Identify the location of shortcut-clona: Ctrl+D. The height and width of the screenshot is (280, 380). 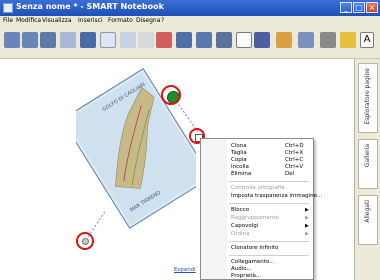
(294, 146).